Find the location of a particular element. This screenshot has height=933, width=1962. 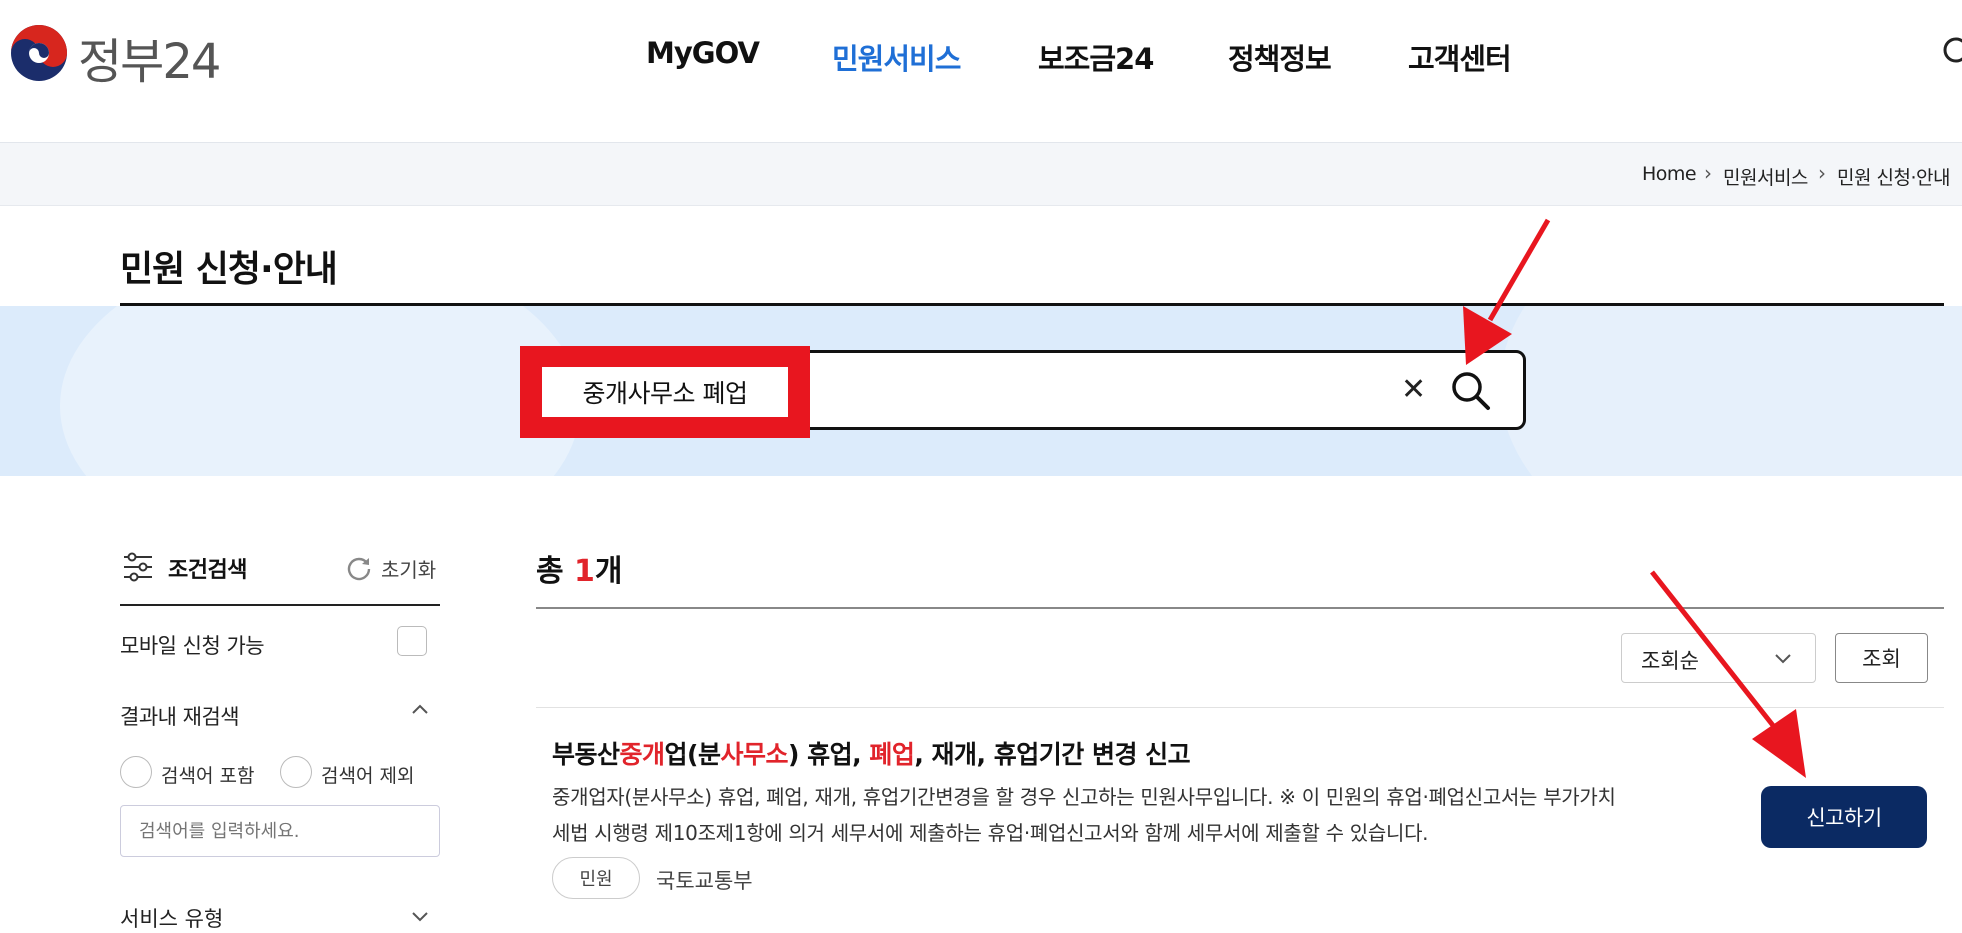

annotation-arrow-icon is located at coordinates (1634, 498).